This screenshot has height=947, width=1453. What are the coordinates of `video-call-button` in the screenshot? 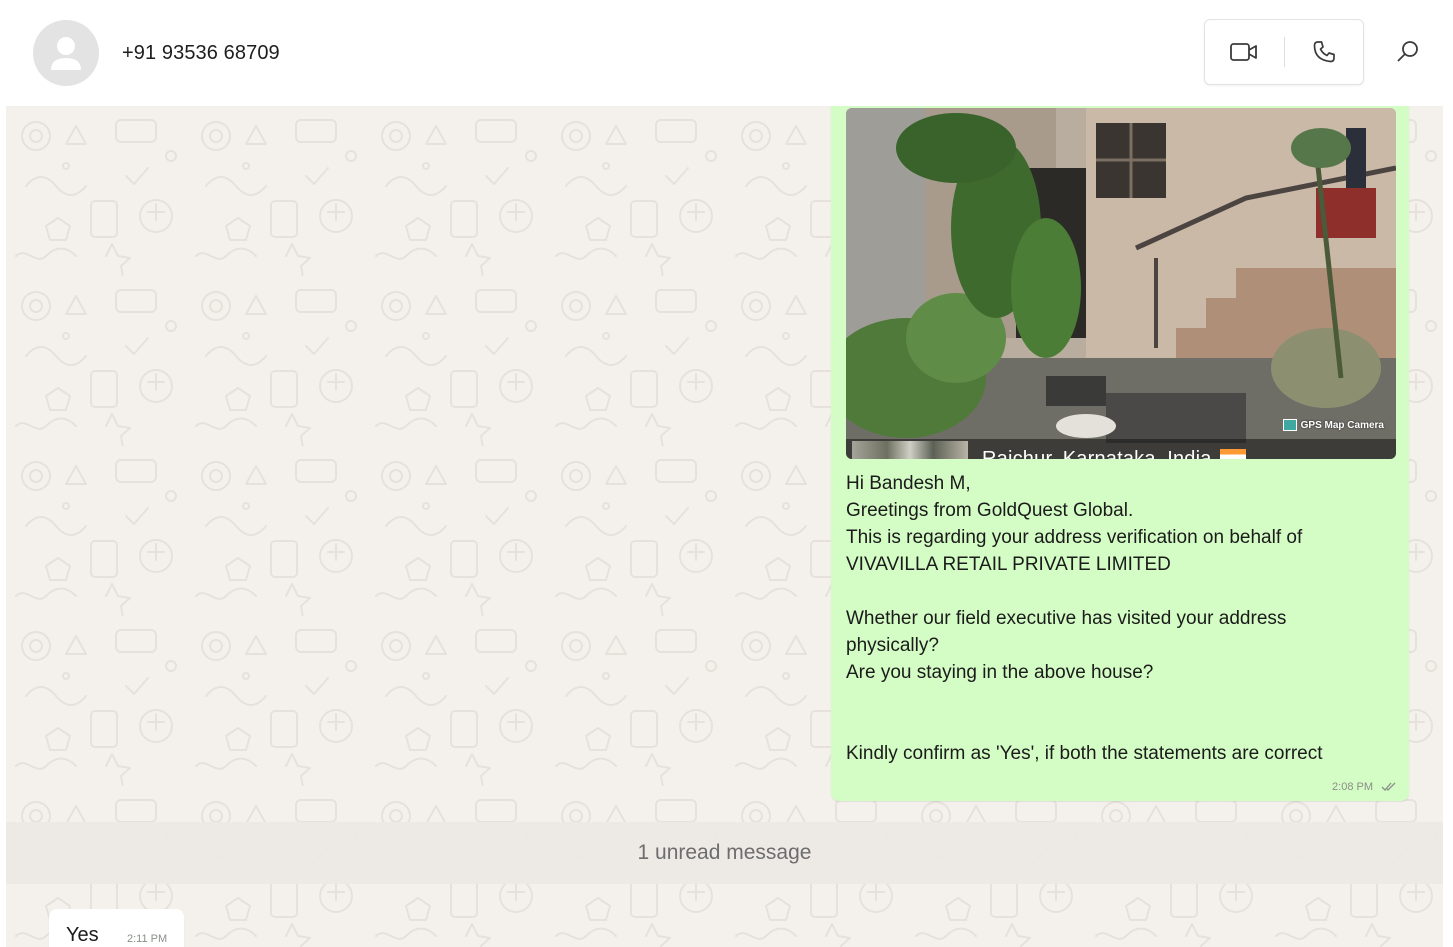 It's located at (1244, 52).